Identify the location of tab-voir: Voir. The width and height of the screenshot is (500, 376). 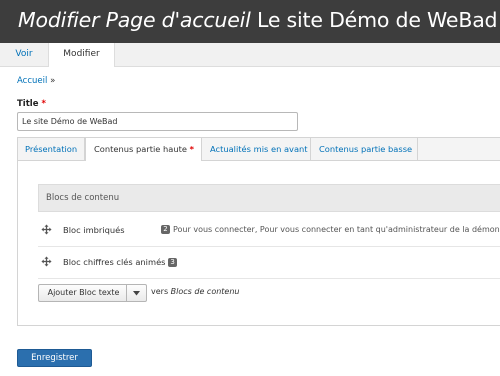
(24, 54).